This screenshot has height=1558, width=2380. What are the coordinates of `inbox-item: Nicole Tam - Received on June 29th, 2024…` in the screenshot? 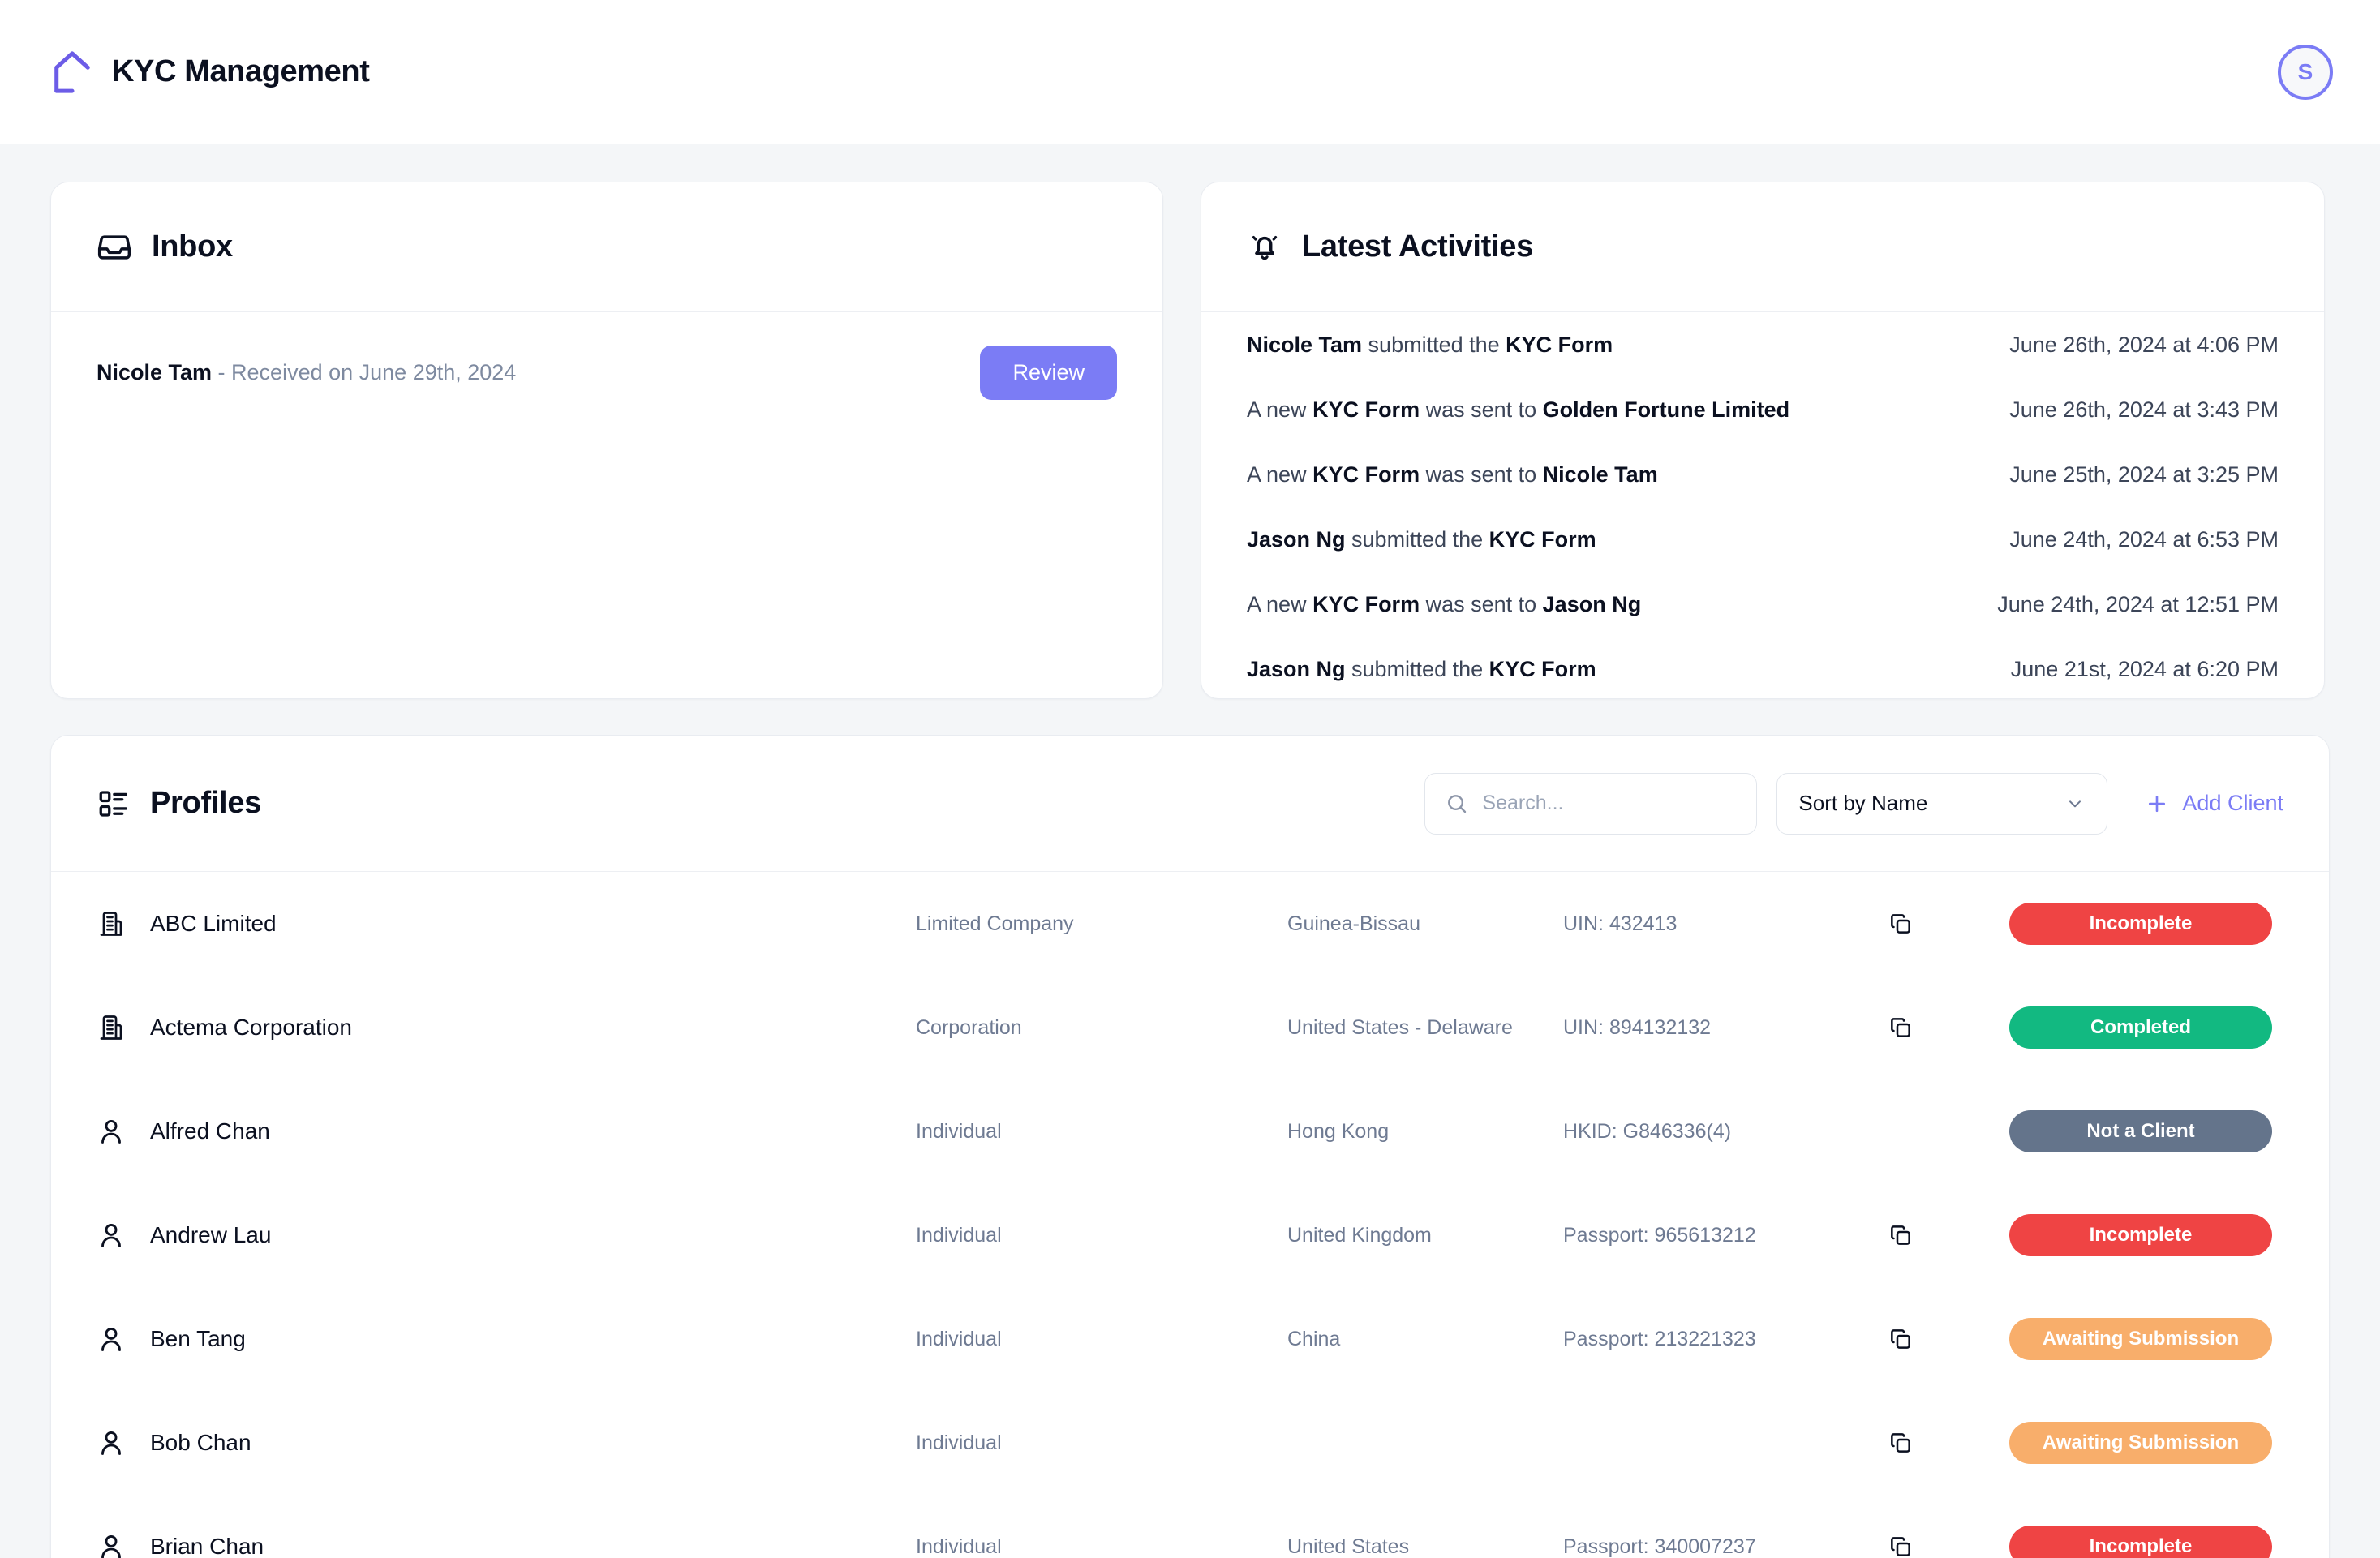 It's located at (607, 372).